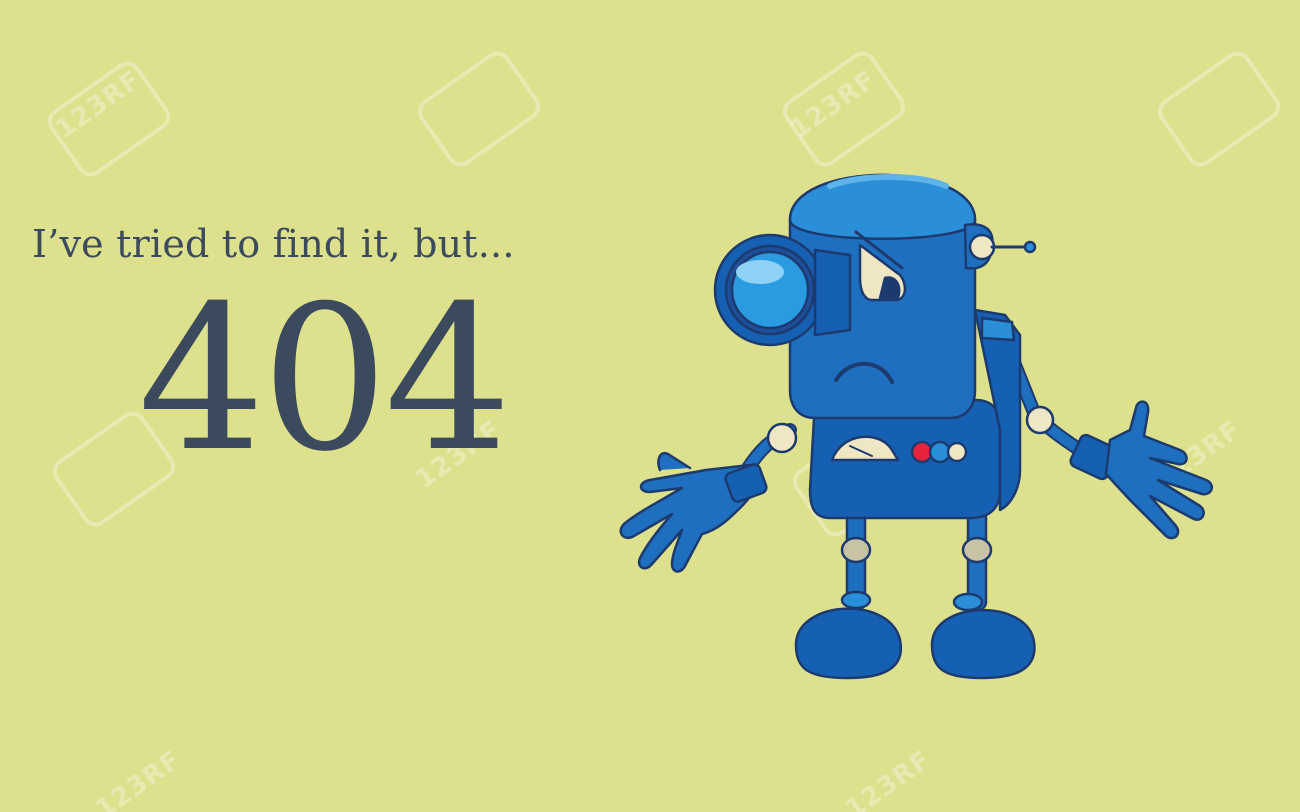 The height and width of the screenshot is (812, 1300). Describe the element at coordinates (983, 644) in the screenshot. I see `right-foot` at that location.